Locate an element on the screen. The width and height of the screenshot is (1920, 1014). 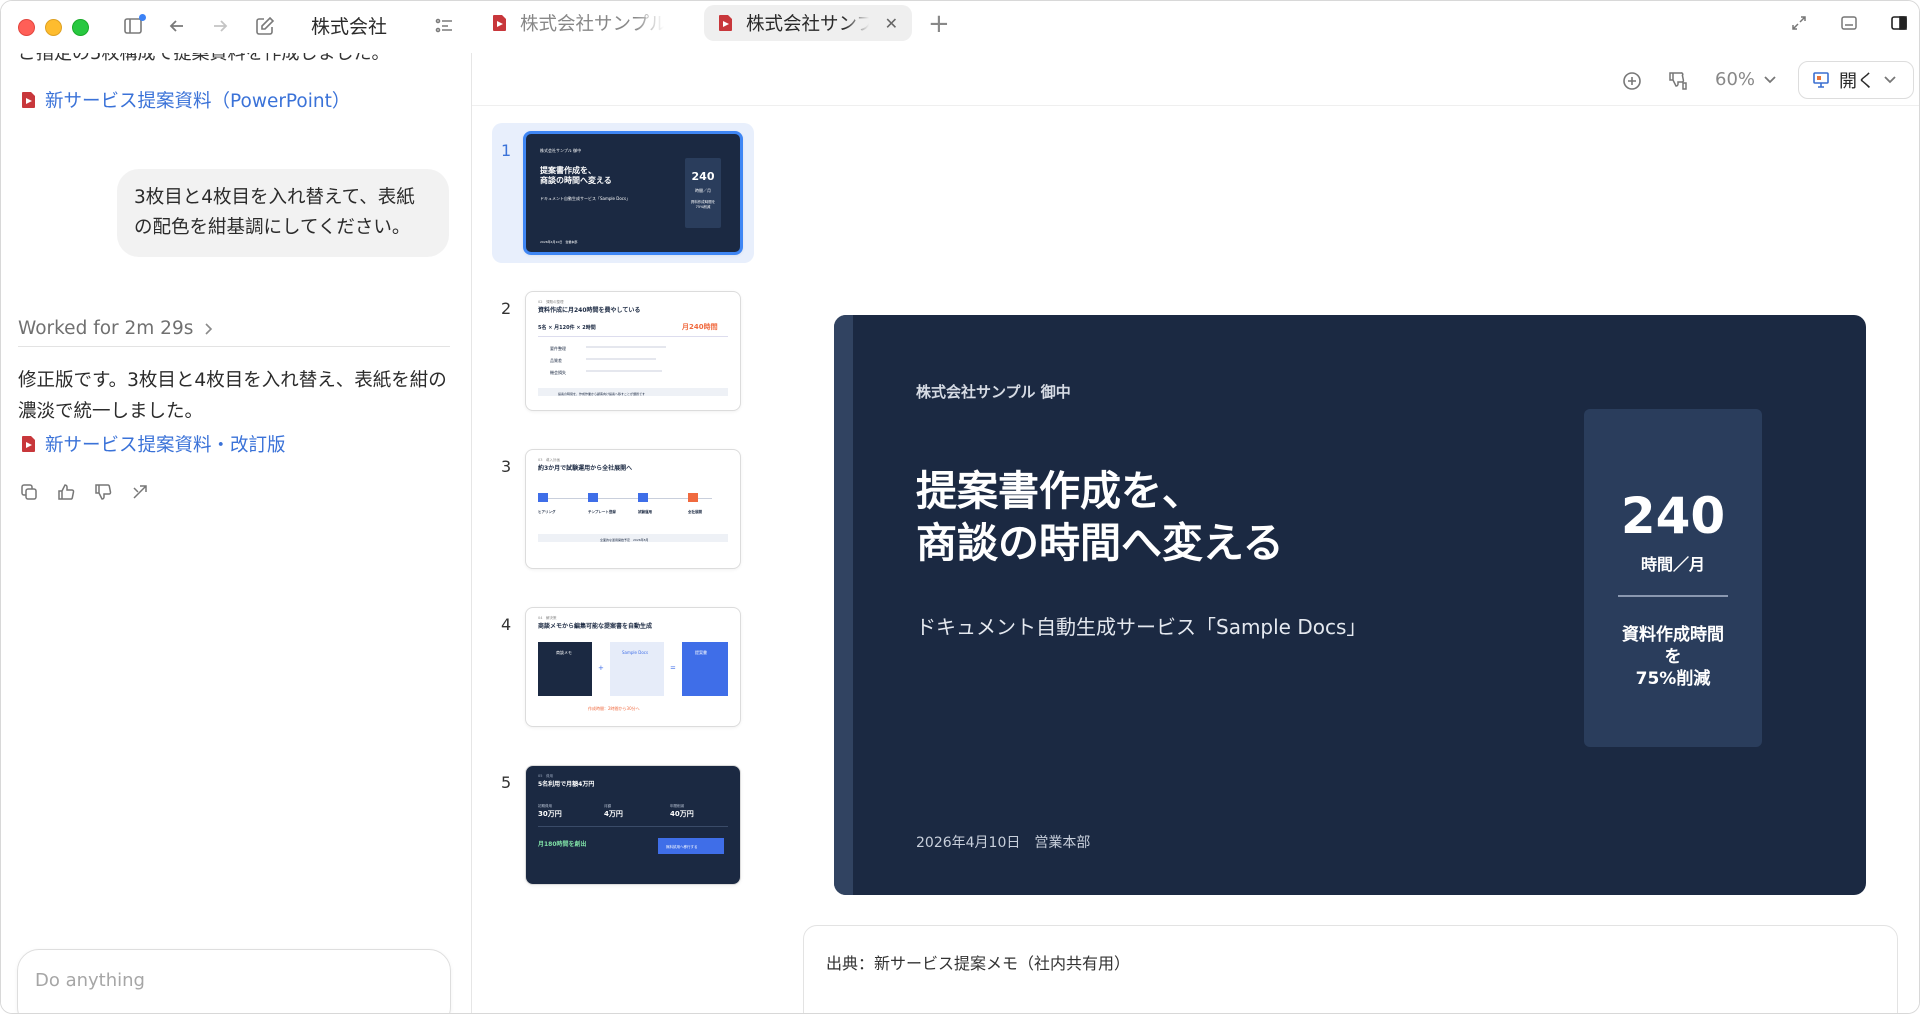
speaker-notes: 出典：新サービス提案メモ（社内共有用） is located at coordinates (1350, 969).